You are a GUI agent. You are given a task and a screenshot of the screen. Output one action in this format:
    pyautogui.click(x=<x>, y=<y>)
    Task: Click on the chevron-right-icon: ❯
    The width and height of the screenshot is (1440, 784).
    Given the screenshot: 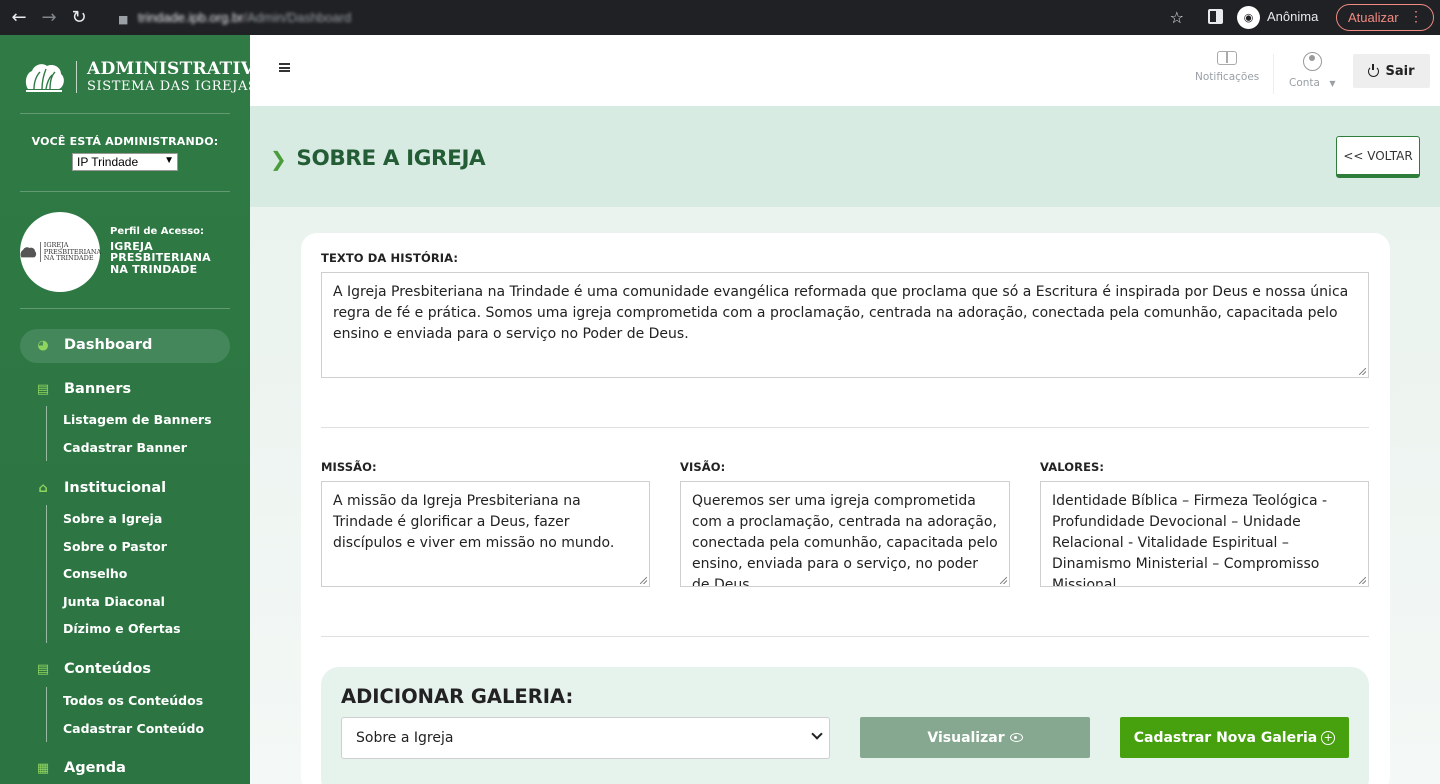 What is the action you would take?
    pyautogui.click(x=278, y=158)
    